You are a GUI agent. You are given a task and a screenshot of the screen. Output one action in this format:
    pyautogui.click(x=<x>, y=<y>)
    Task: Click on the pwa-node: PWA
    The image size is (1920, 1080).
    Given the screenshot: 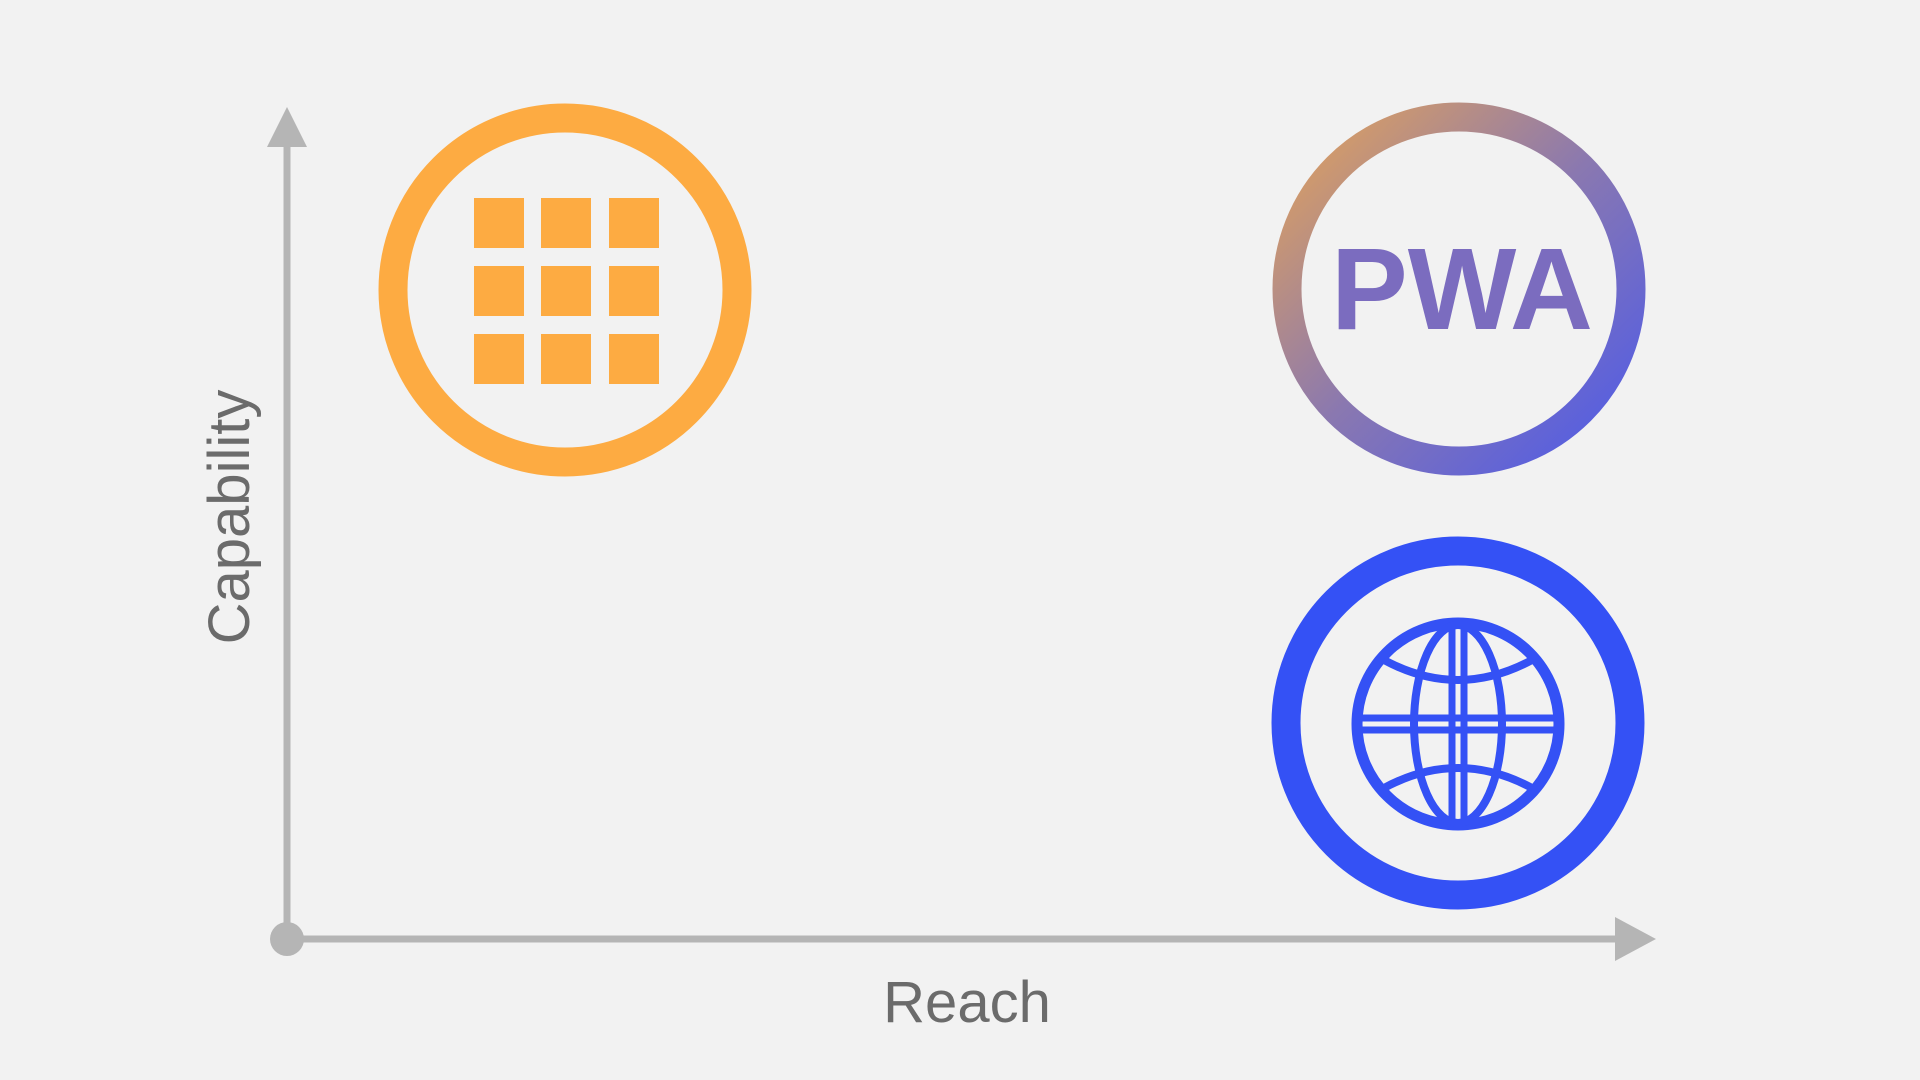 What is the action you would take?
    pyautogui.click(x=1459, y=289)
    